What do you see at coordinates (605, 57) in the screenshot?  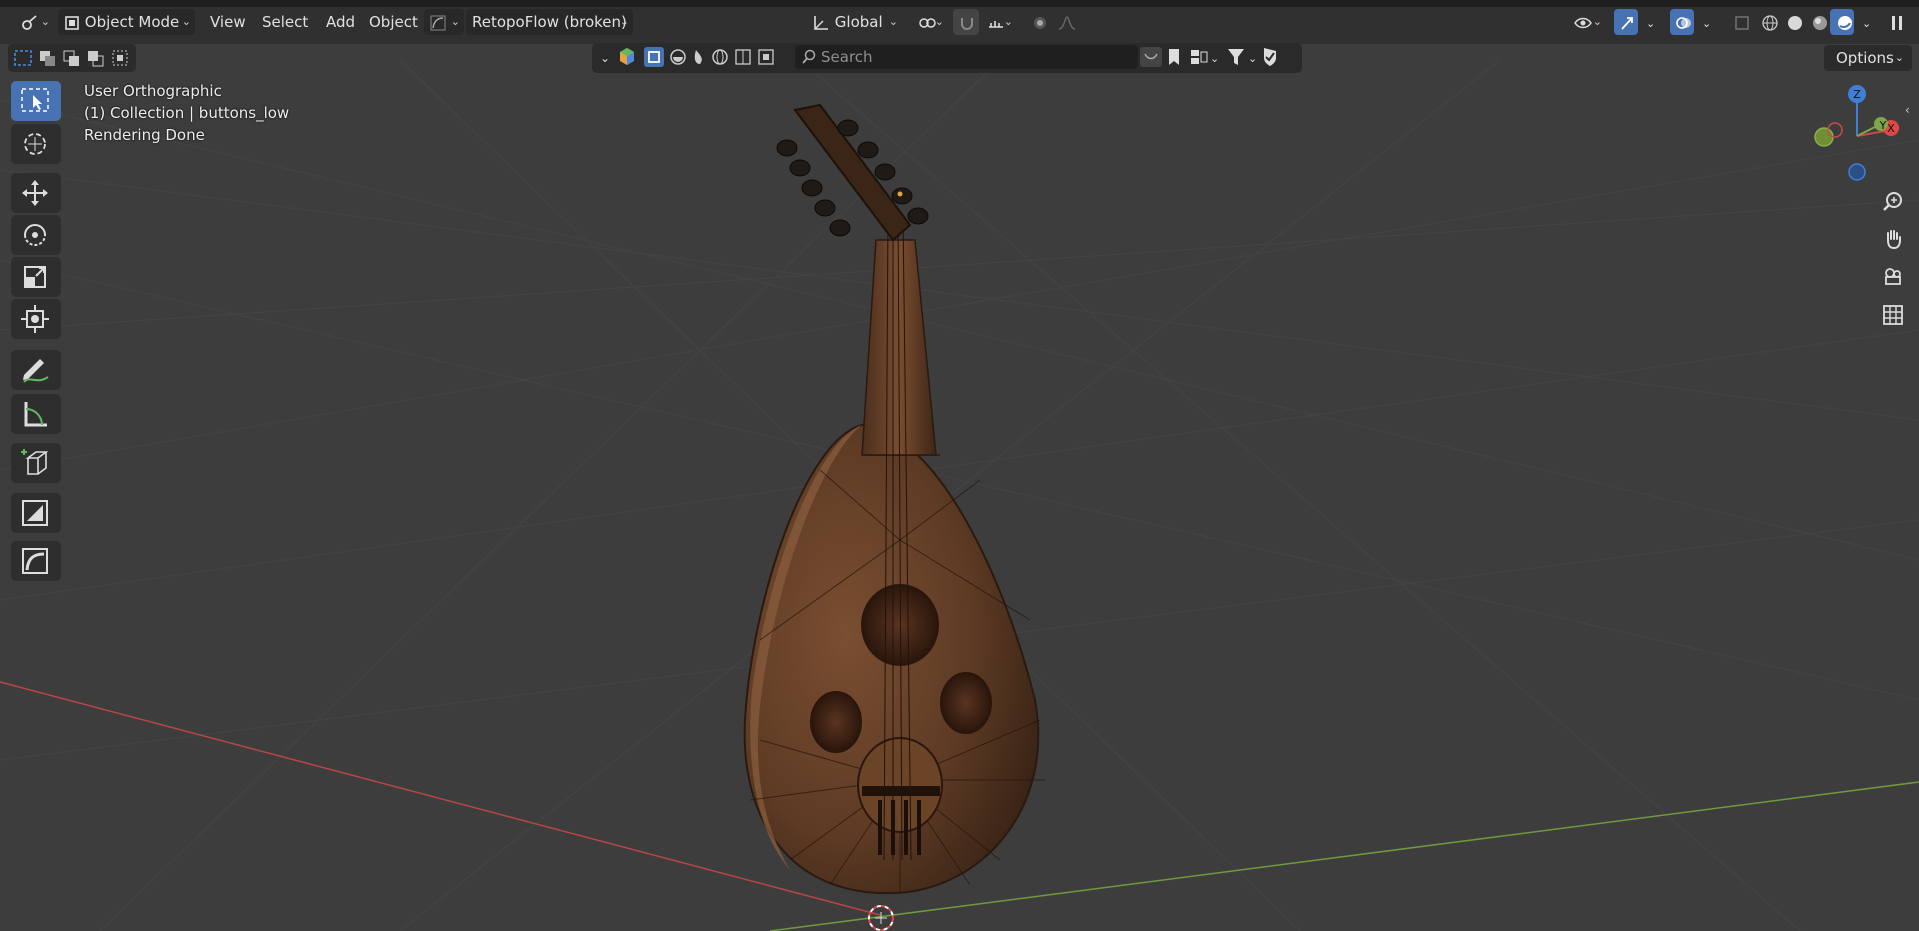 I see `collapse-chevron-icon: ⌄` at bounding box center [605, 57].